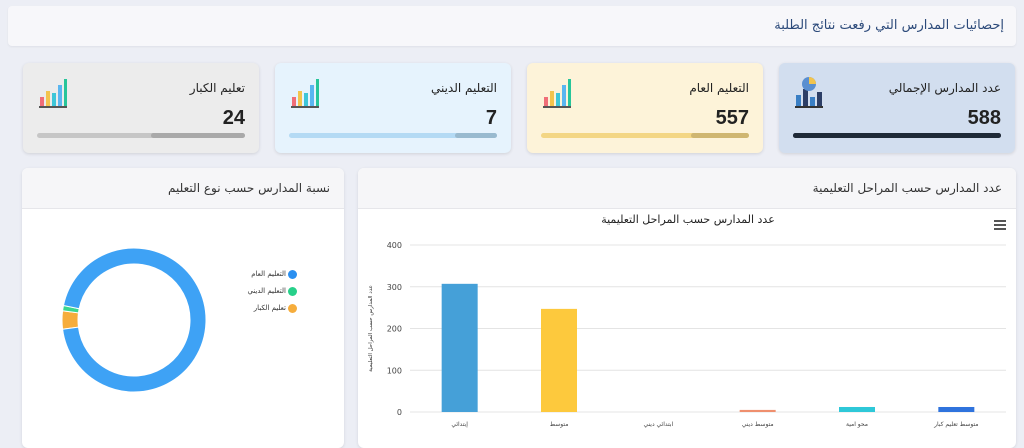 Image resolution: width=1024 pixels, height=448 pixels. Describe the element at coordinates (269, 308) in the screenshot. I see `legend-label: تعليم الكبار` at that location.